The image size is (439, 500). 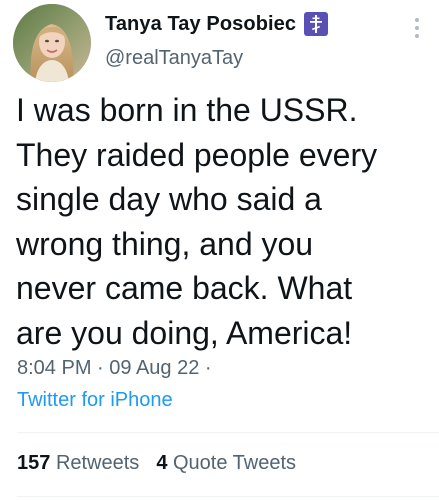 I want to click on quote-tweets-stat: 4 Quote Tweets, so click(x=226, y=463).